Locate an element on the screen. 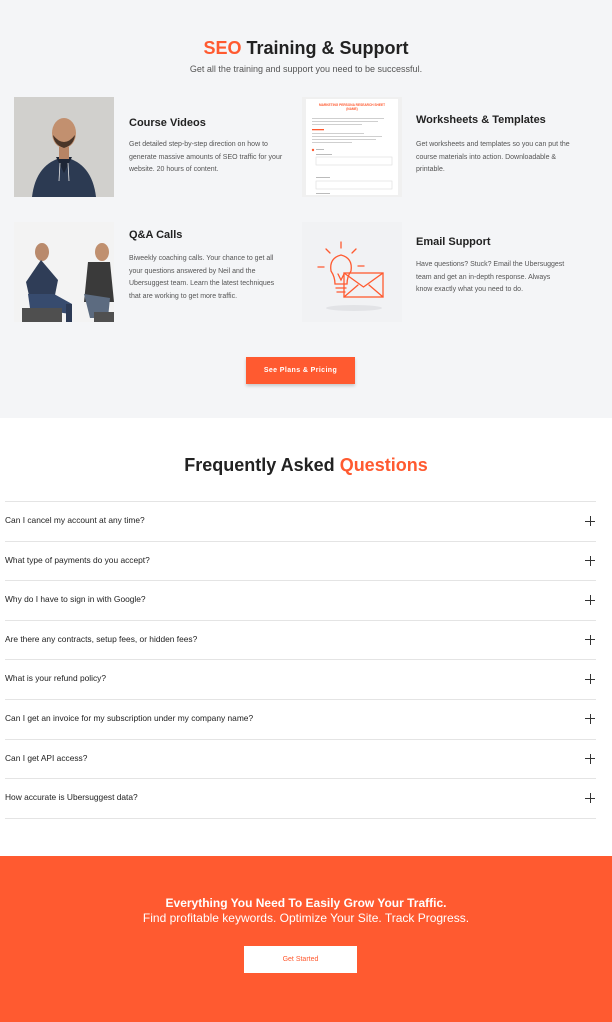 The width and height of the screenshot is (612, 1022). faq-item-api-access: Can I get API access? is located at coordinates (300, 760).